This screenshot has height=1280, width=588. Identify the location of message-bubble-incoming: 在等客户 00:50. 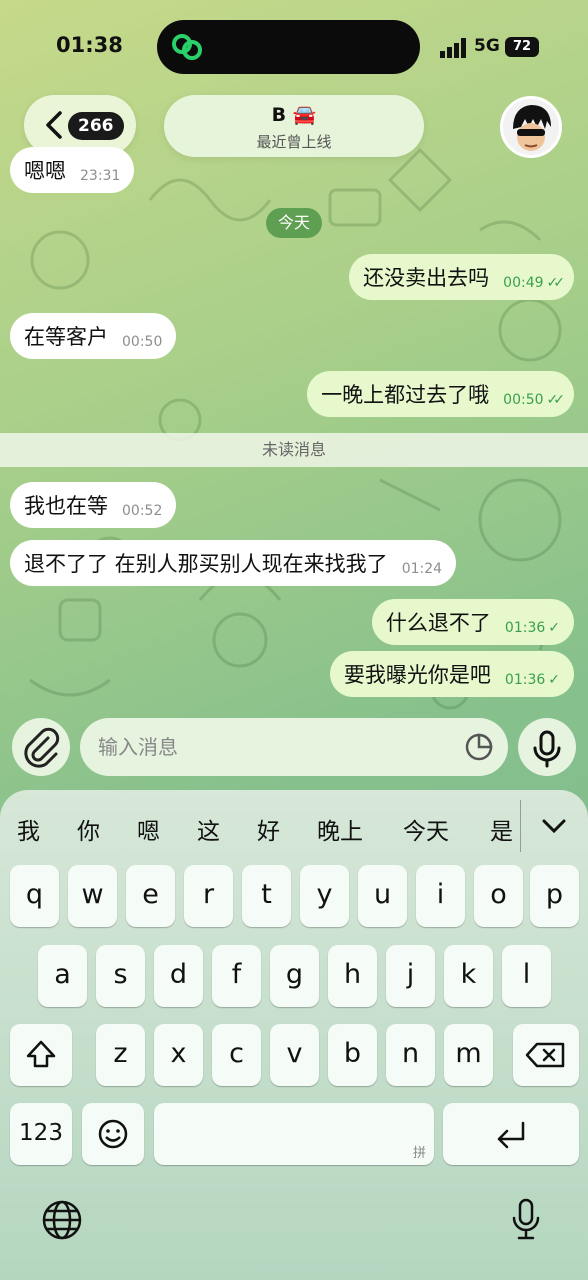
(93, 336).